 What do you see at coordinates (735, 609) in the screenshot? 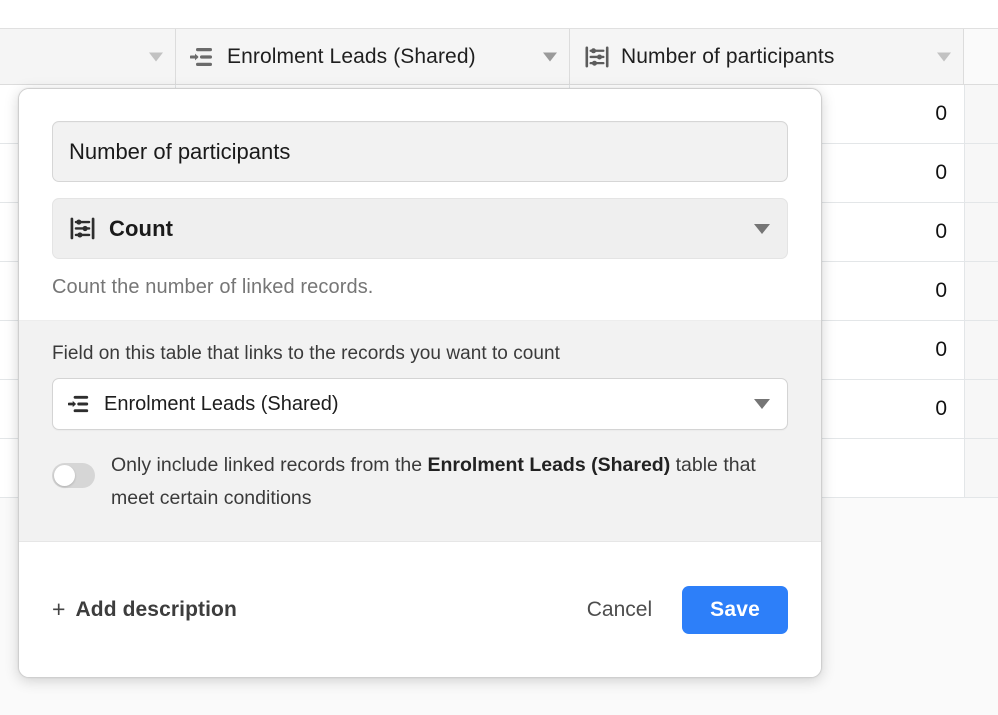
I see `save-button: Save` at bounding box center [735, 609].